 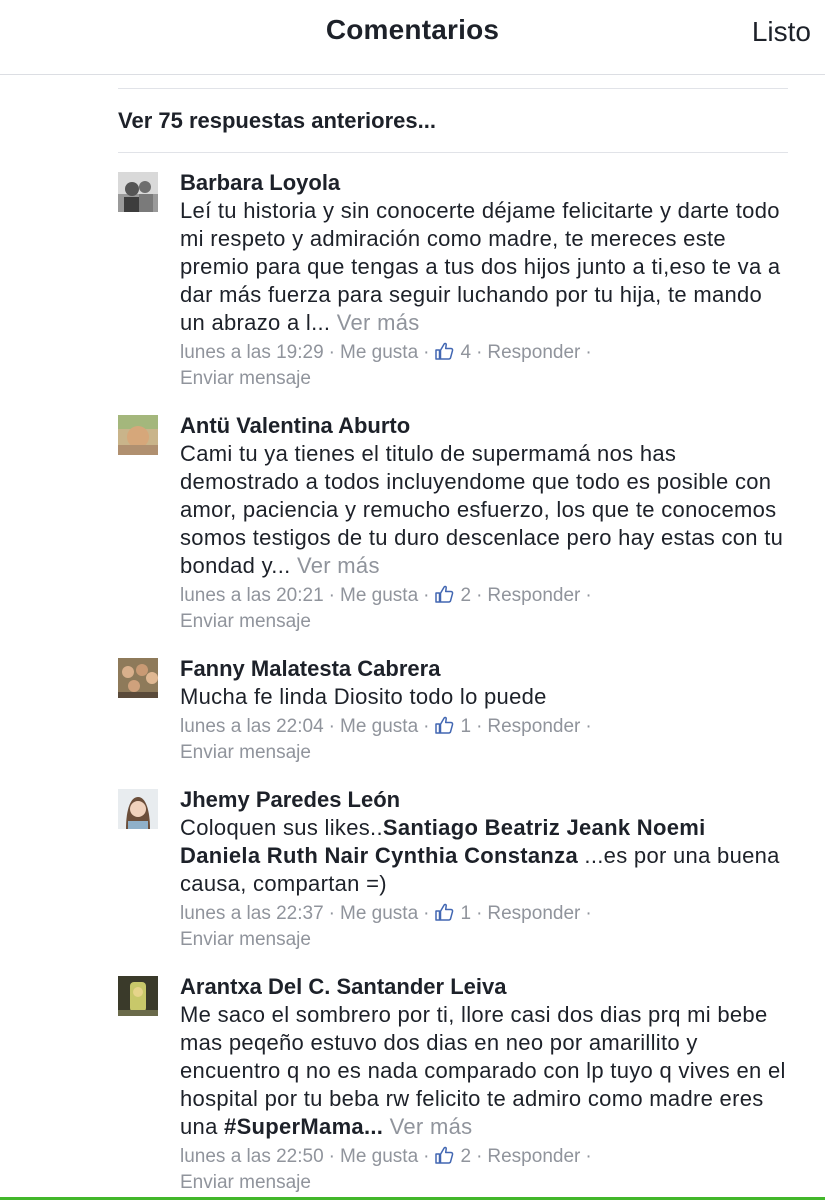 I want to click on like-count: 4, so click(x=452, y=353).